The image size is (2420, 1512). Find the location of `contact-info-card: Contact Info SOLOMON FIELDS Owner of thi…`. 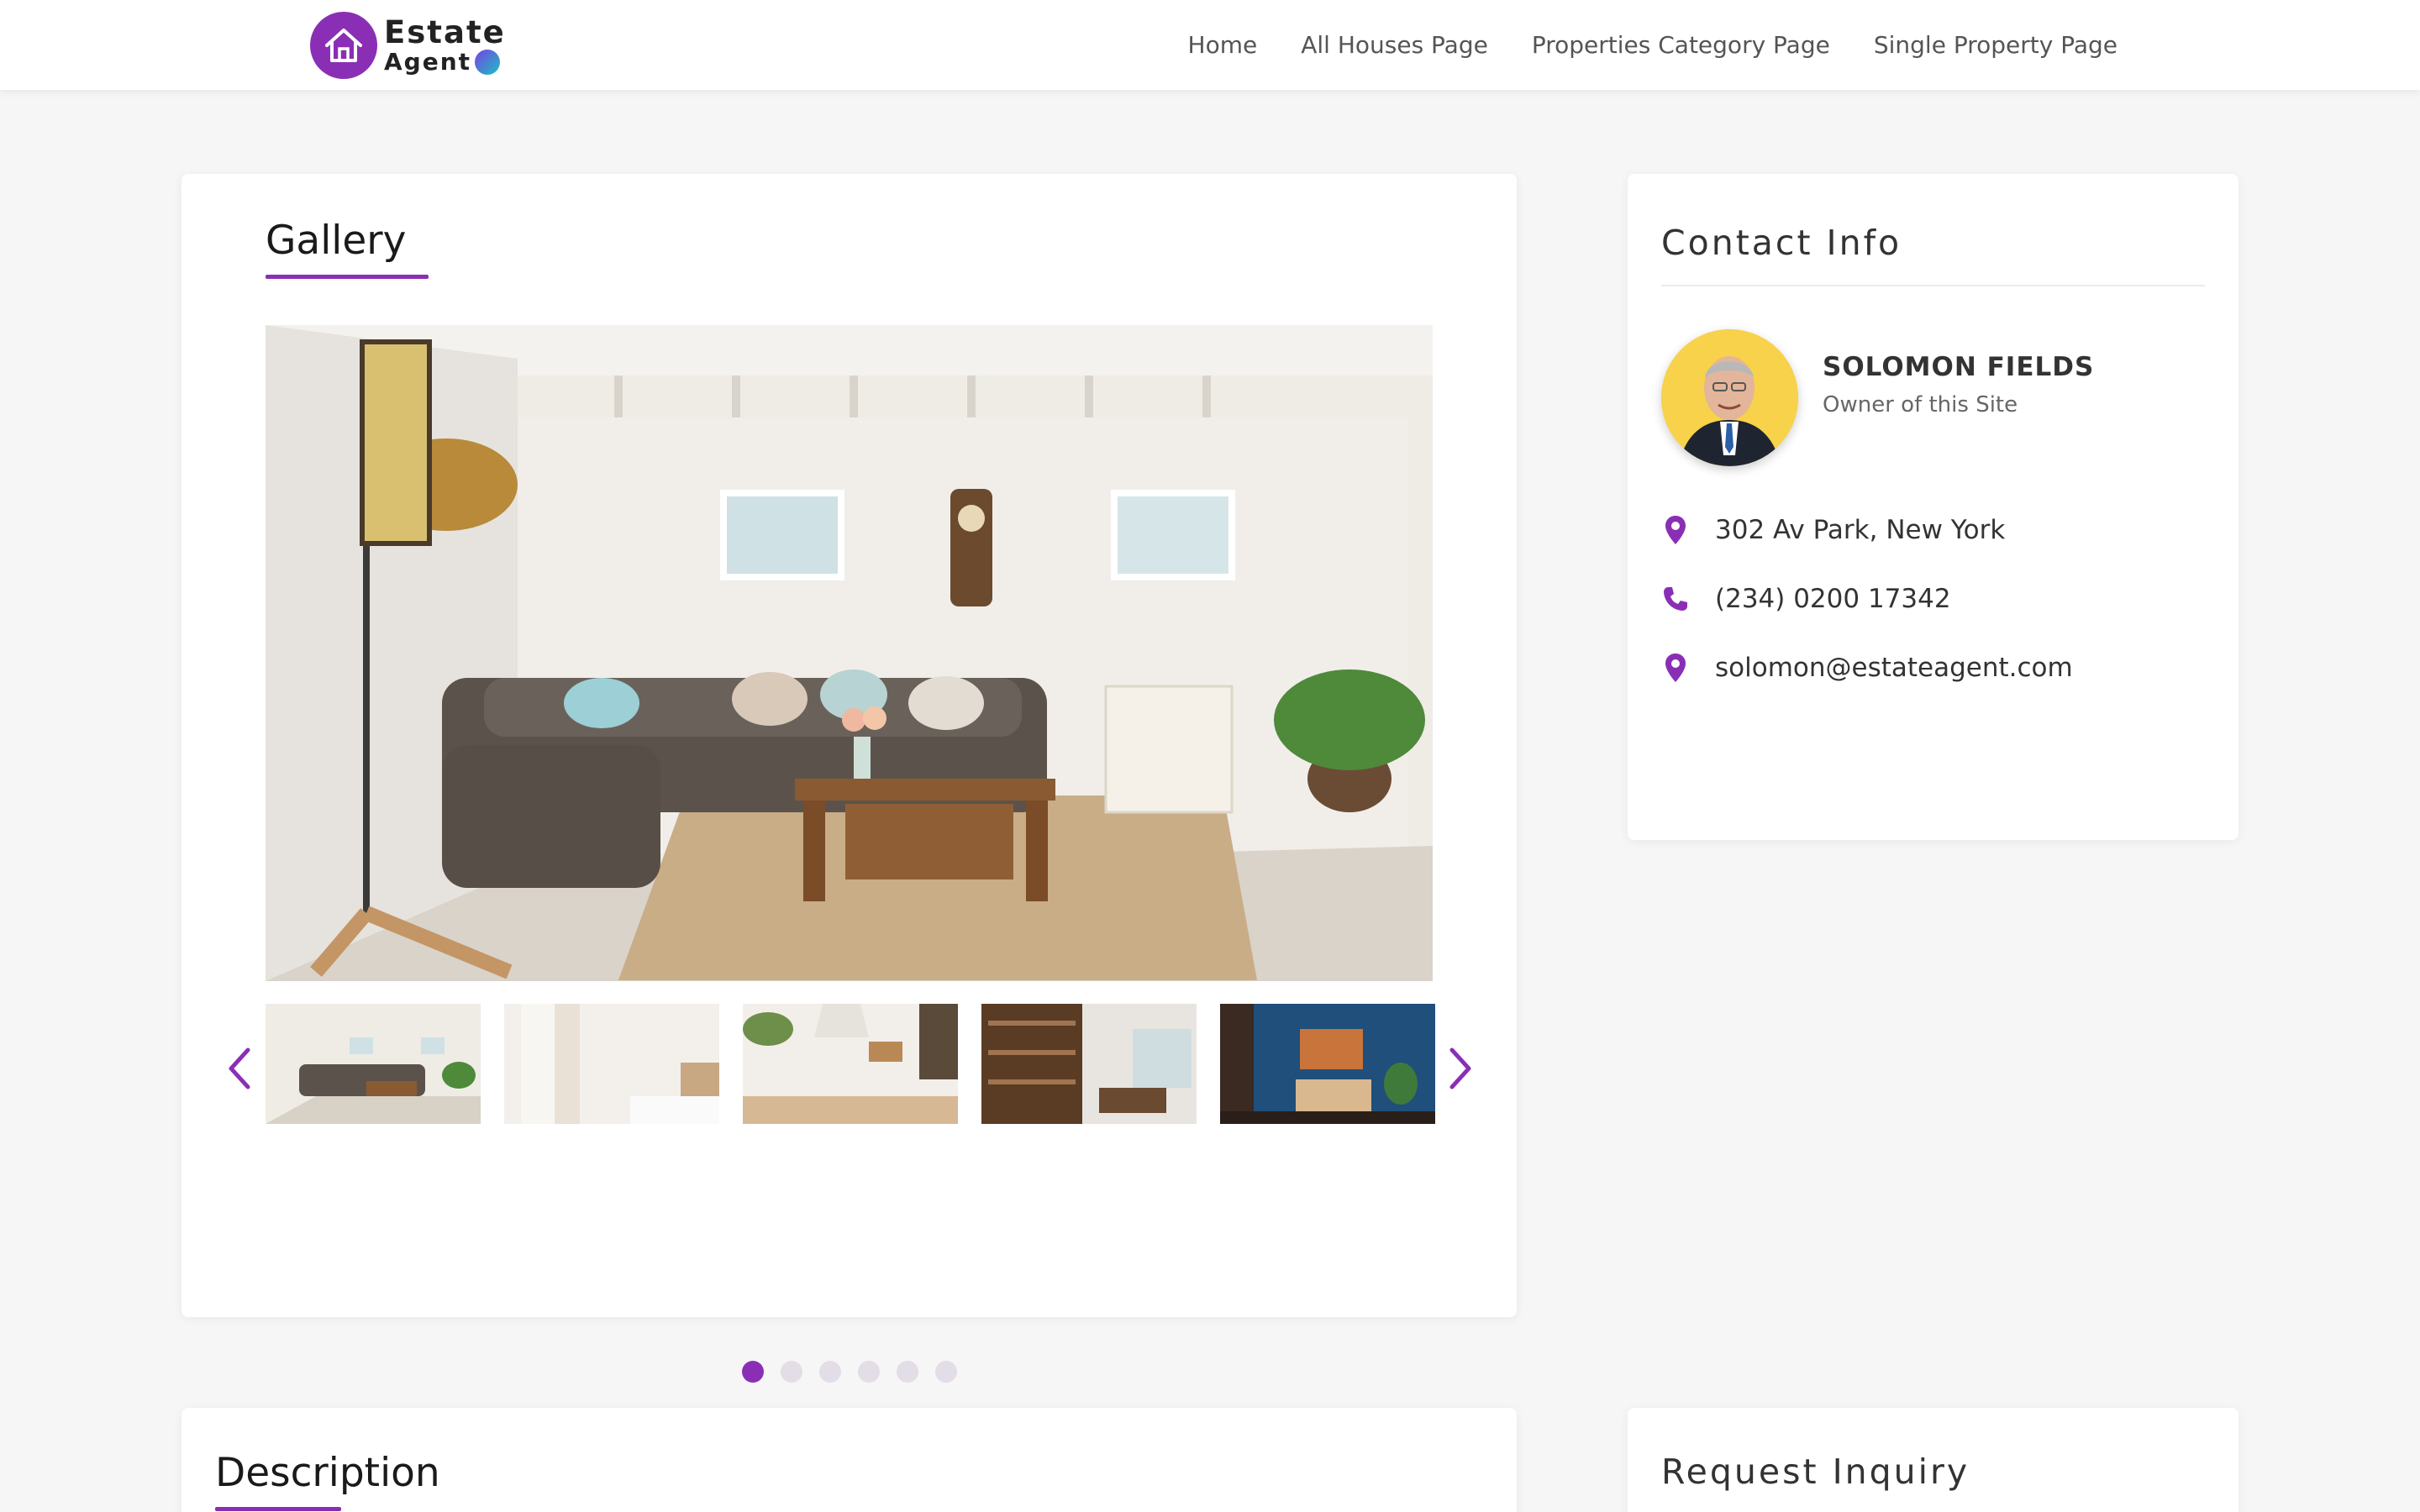

contact-info-card: Contact Info SOLOMON FIELDS Owner of thi… is located at coordinates (1933, 507).